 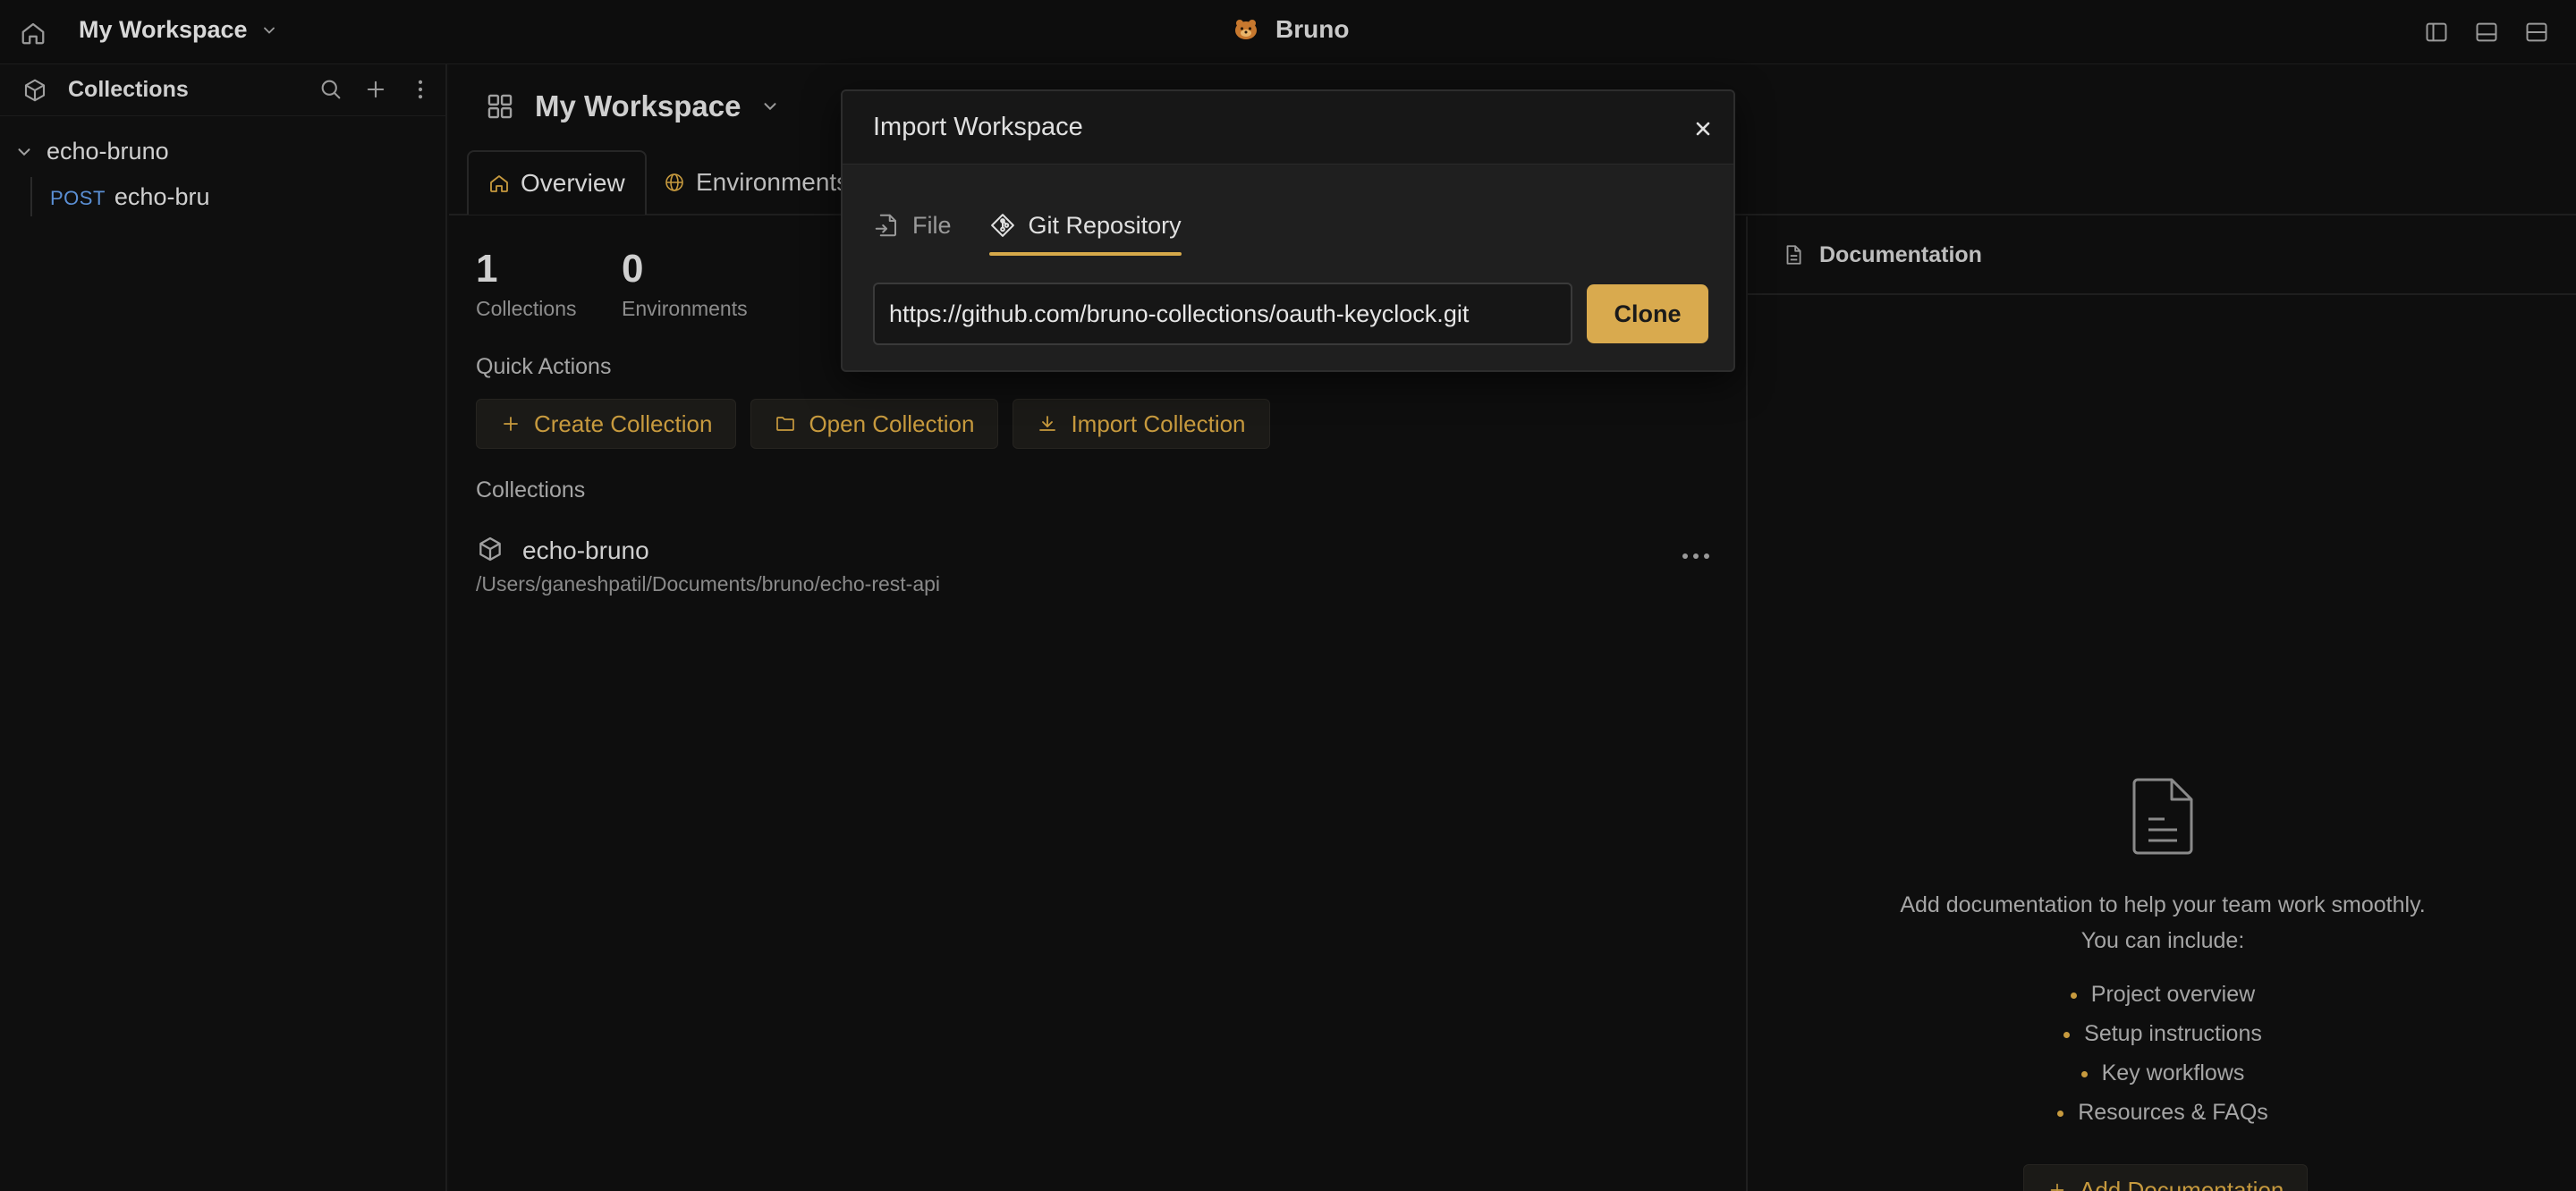 What do you see at coordinates (2162, 994) in the screenshot?
I see `list-item: Project overview` at bounding box center [2162, 994].